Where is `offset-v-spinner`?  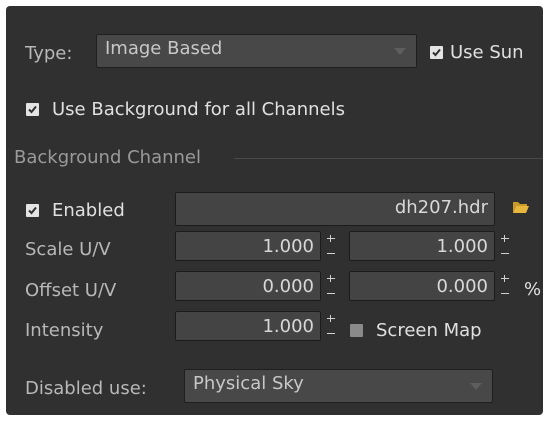
offset-v-spinner is located at coordinates (505, 286).